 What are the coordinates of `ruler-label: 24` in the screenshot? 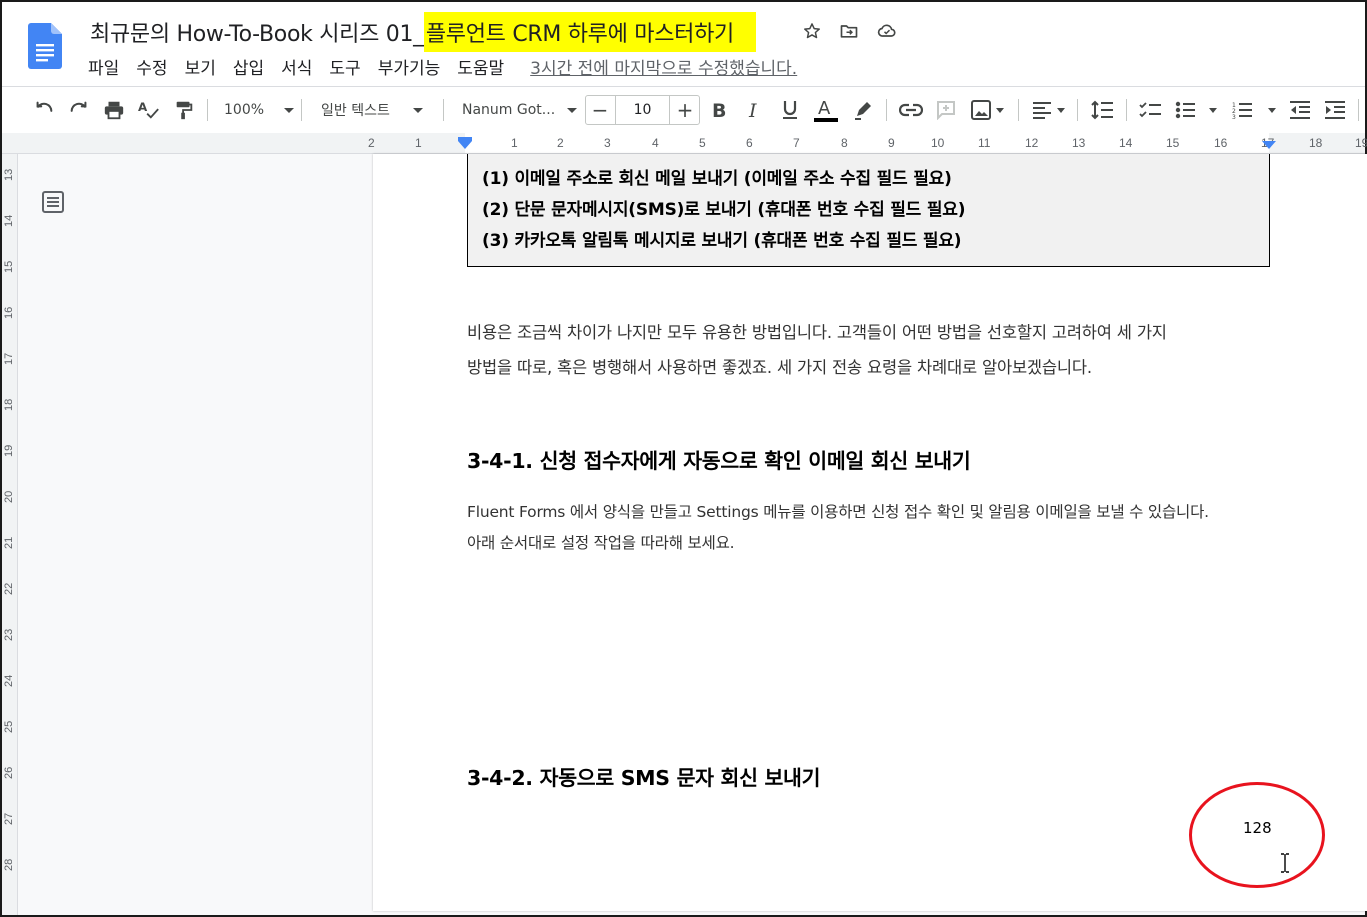 It's located at (9, 680).